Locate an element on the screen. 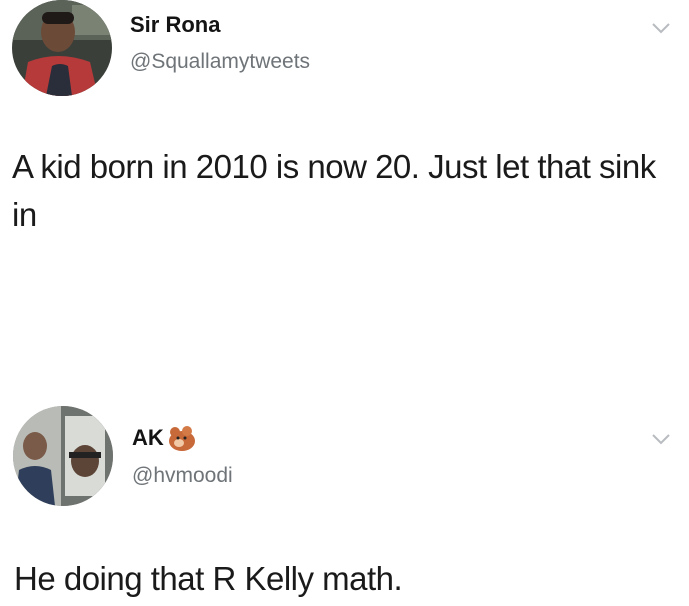  display-name-text: AK is located at coordinates (148, 437).